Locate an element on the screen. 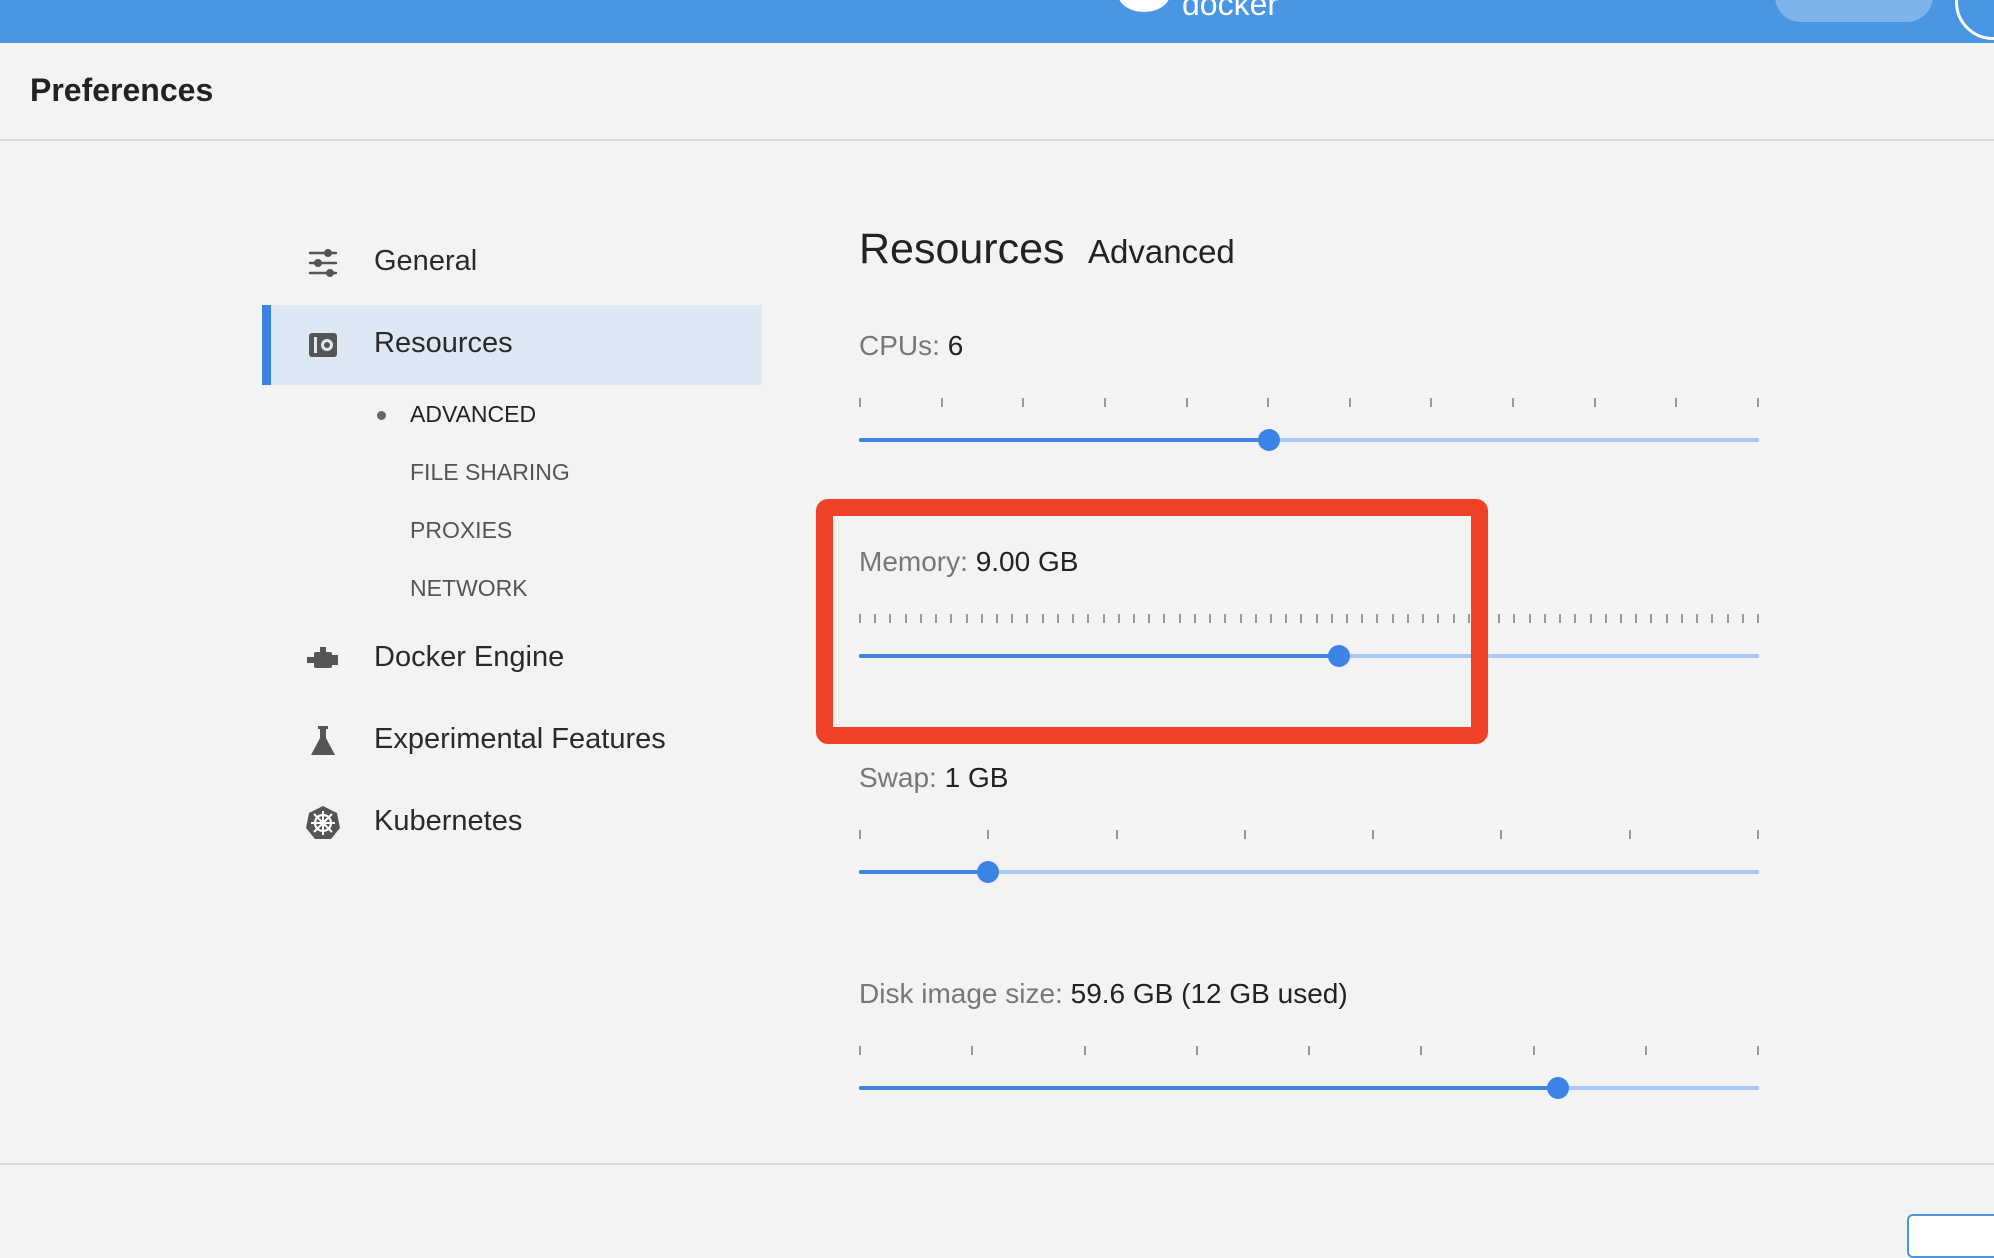 This screenshot has height=1258, width=1994. sidebar-item-docker-engine: Docker Engine is located at coordinates (512, 659).